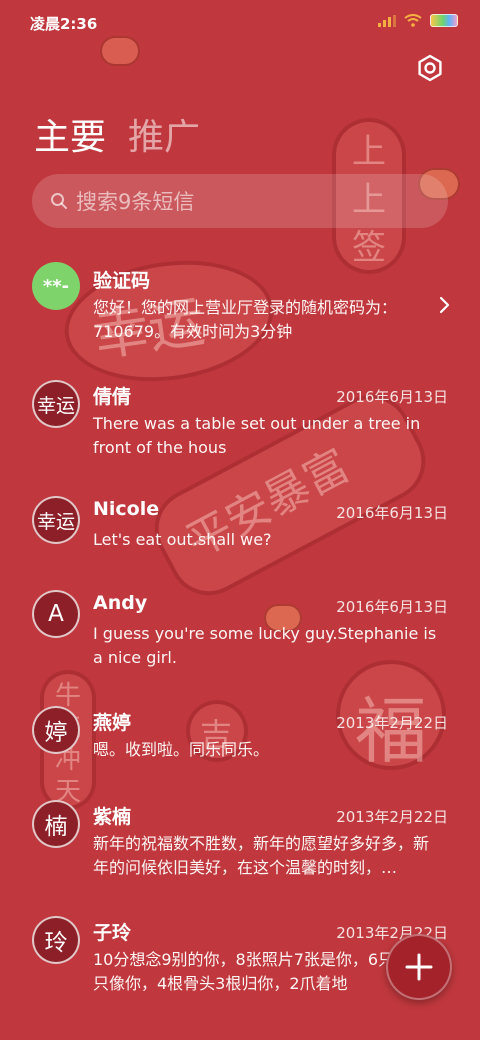 The height and width of the screenshot is (1040, 480). What do you see at coordinates (182, 539) in the screenshot?
I see `conversation-preview: Let's eat out.shall we?` at bounding box center [182, 539].